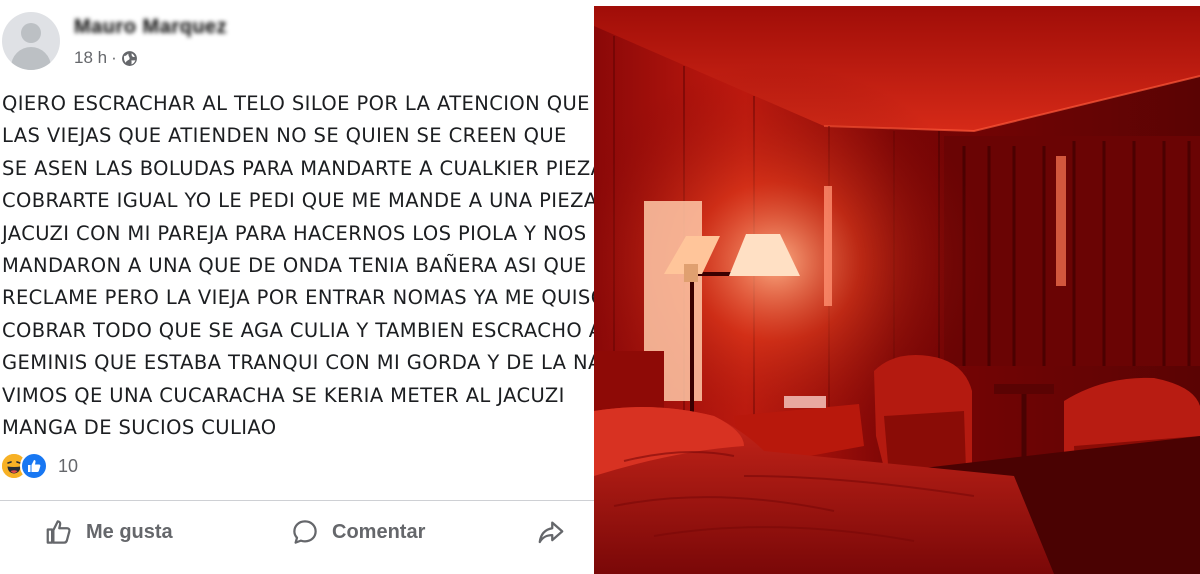 This screenshot has width=1200, height=574. Describe the element at coordinates (297, 500) in the screenshot. I see `divider` at that location.